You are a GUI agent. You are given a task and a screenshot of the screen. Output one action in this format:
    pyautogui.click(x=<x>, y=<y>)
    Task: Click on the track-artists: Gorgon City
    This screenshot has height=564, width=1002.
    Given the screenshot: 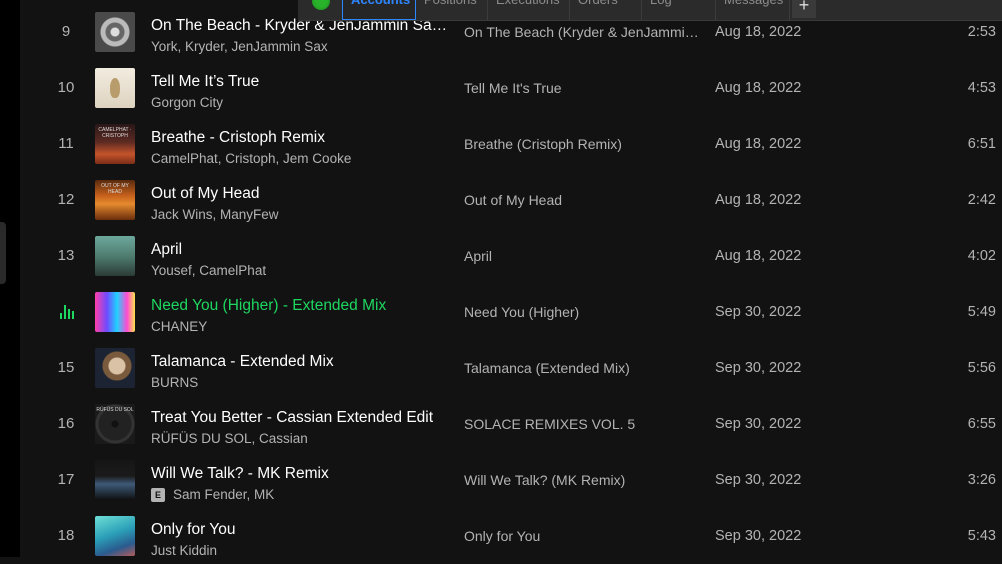 What is the action you would take?
    pyautogui.click(x=301, y=102)
    